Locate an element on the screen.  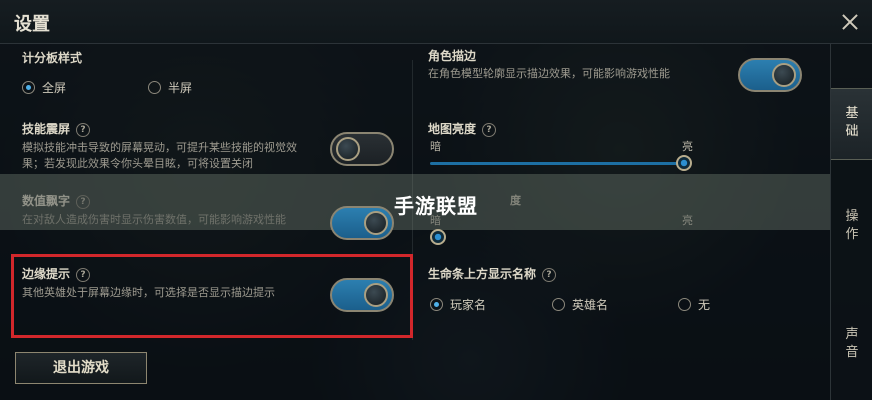
brightness-min-label: 暗 is located at coordinates (435, 146).